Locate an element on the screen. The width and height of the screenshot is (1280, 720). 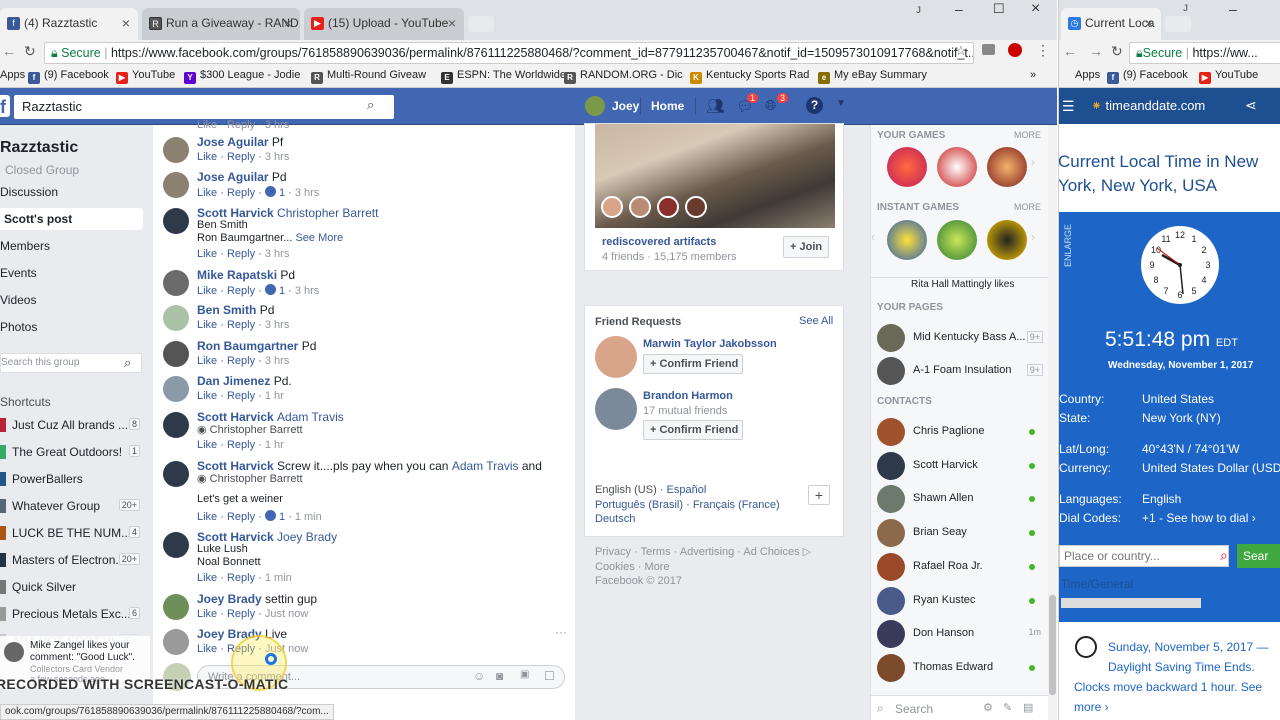
friend-requests-icon: 👥︎ is located at coordinates (715, 106).